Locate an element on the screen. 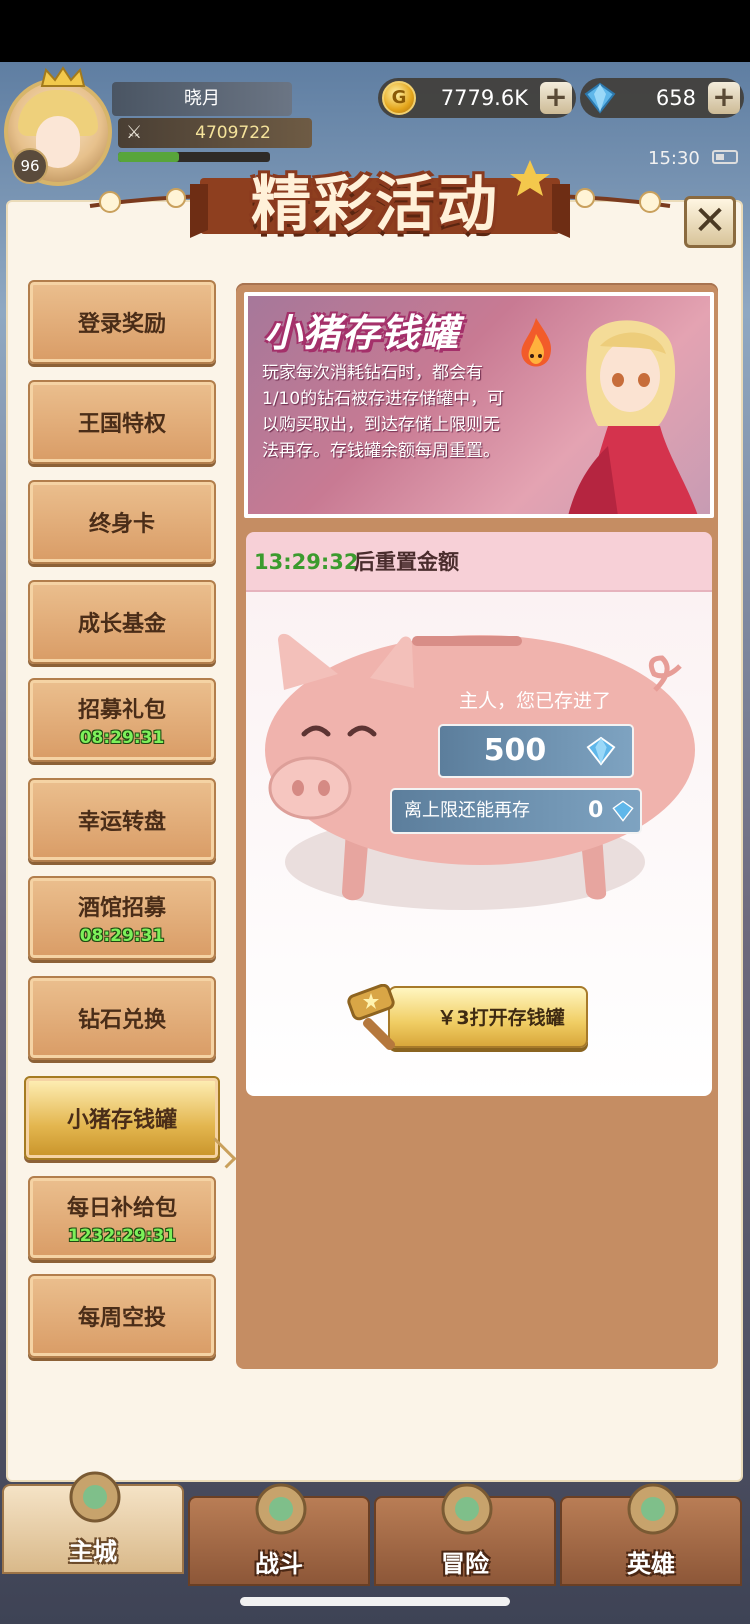 Image resolution: width=750 pixels, height=1624 pixels. tab-label: 幸运转盘 is located at coordinates (121, 822).